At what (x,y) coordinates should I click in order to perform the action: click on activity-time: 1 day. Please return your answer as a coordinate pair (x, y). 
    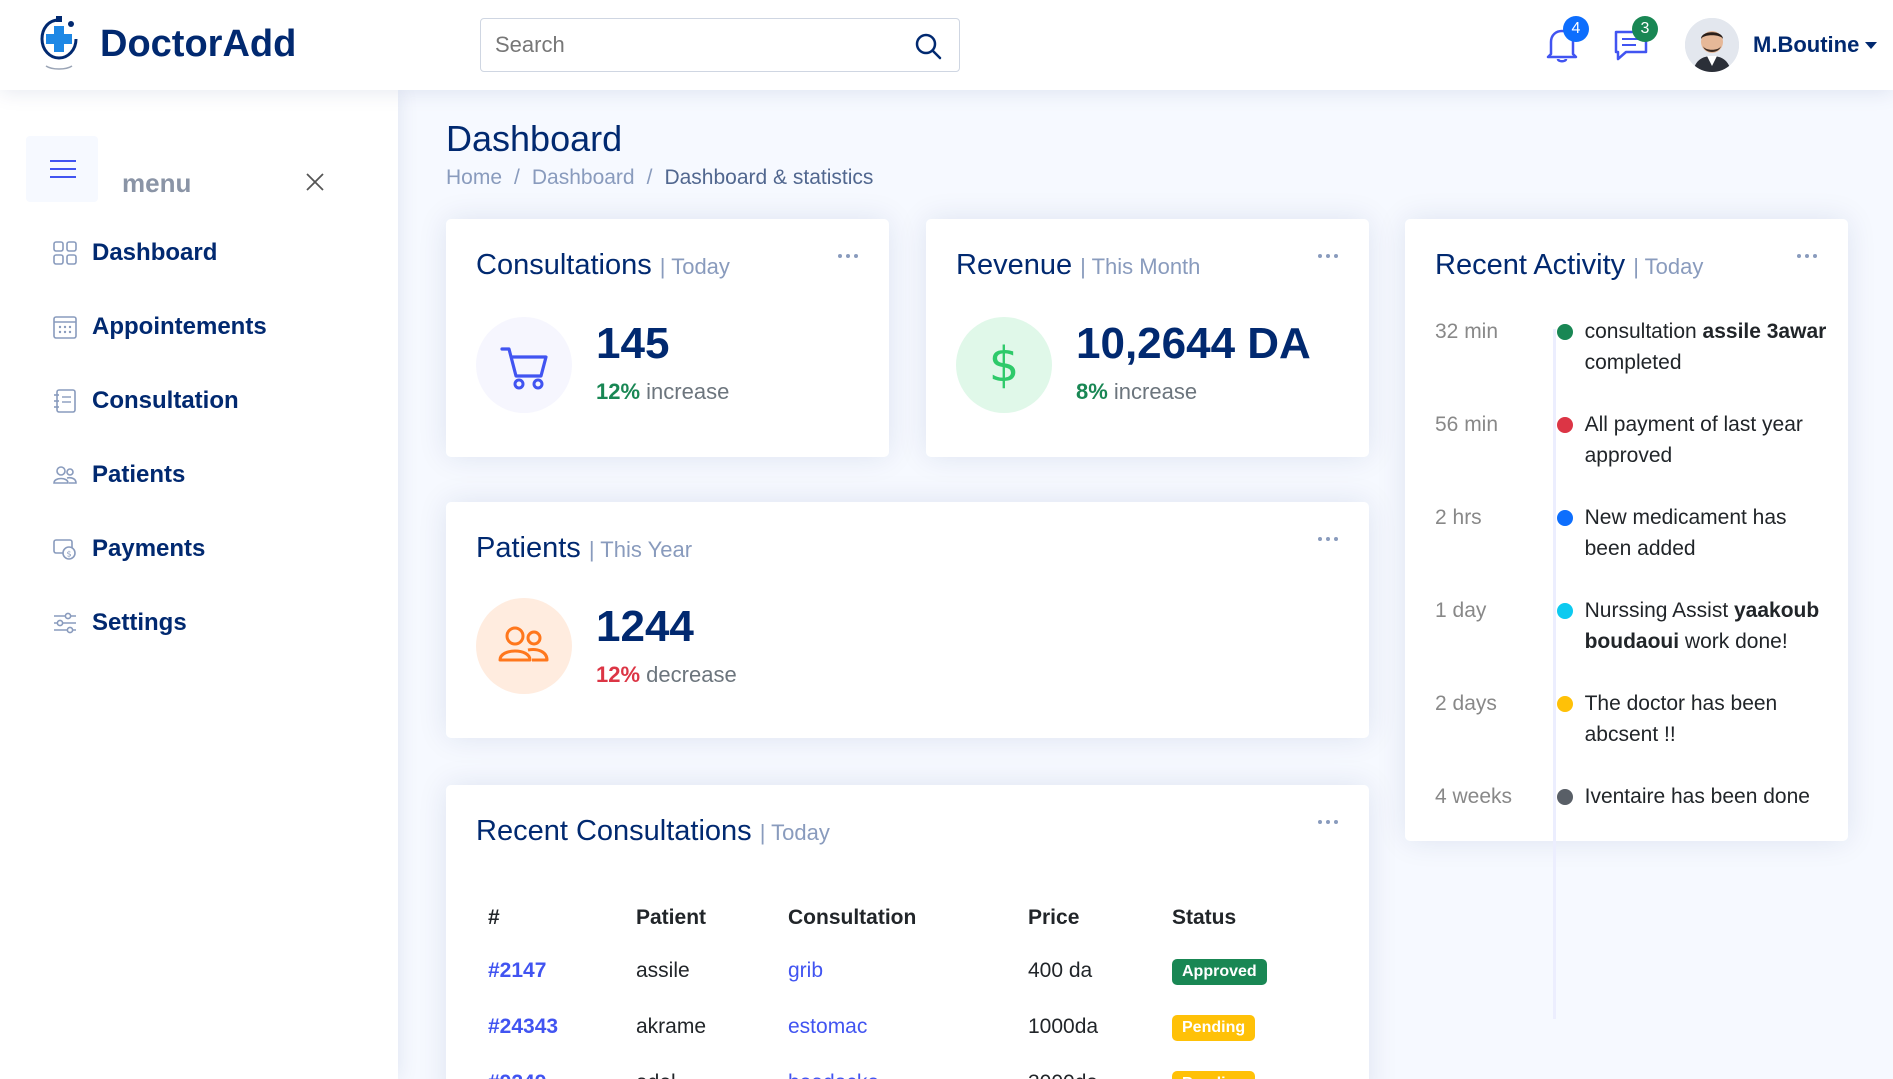
    Looking at the image, I should click on (1461, 610).